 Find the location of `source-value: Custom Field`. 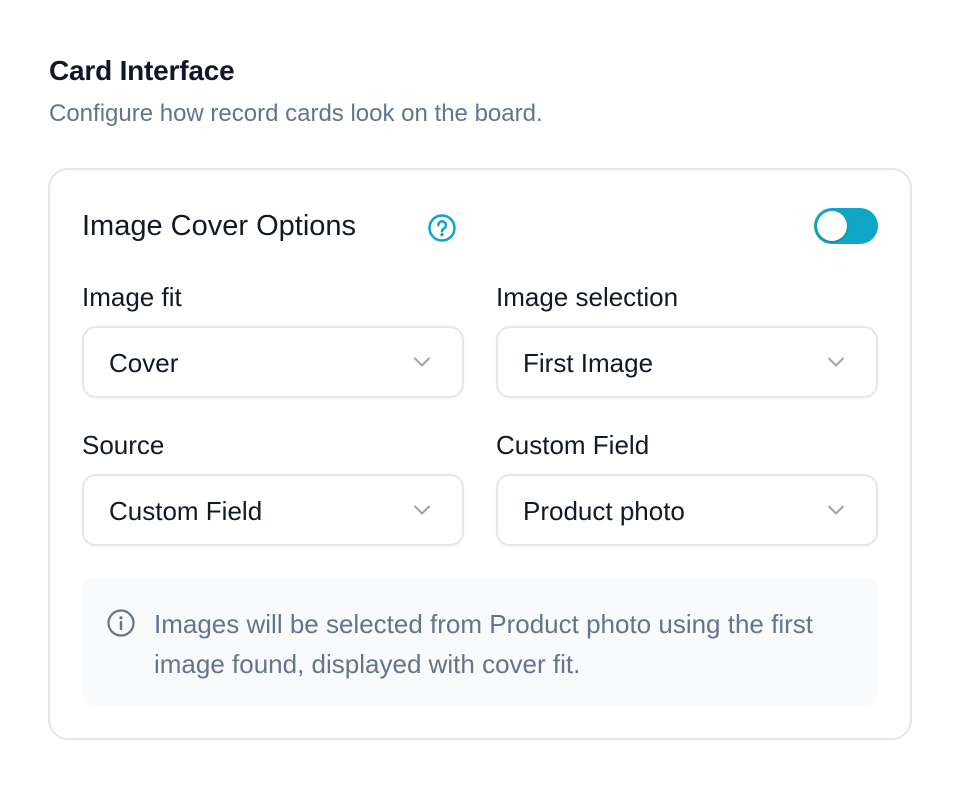

source-value: Custom Field is located at coordinates (186, 511).